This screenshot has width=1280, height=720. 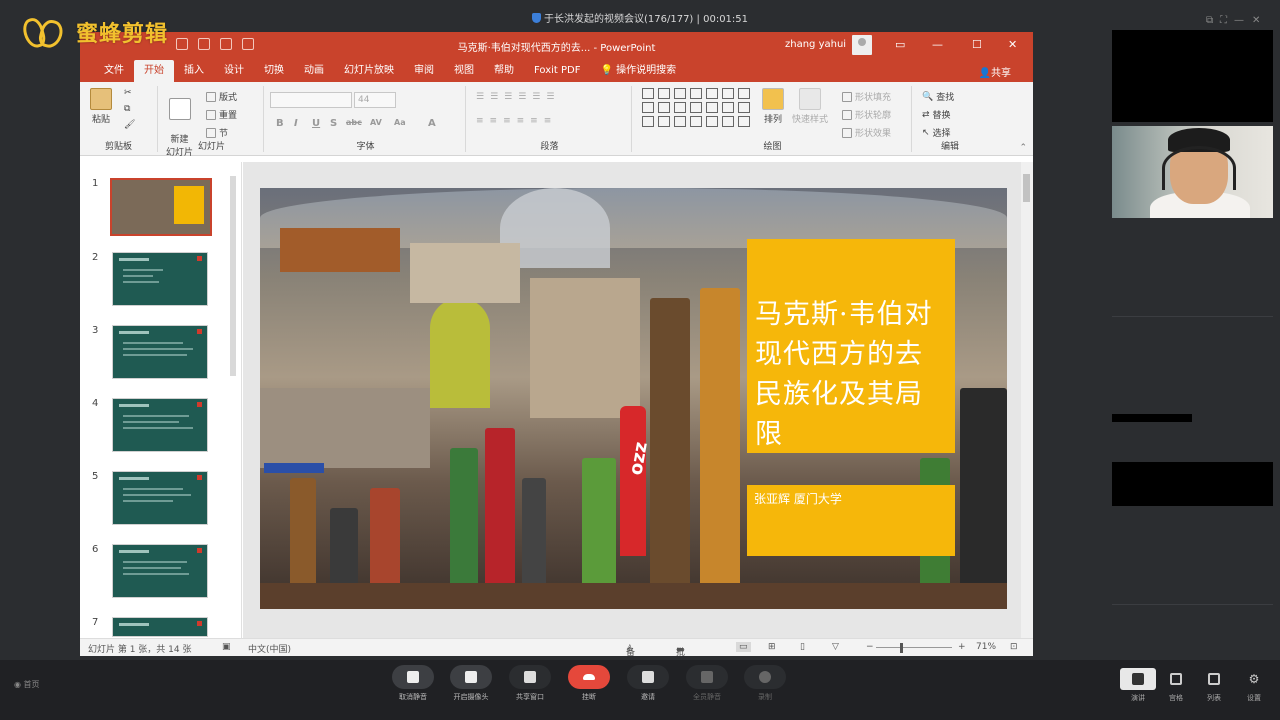 I want to click on camera-button: 开启摄像头, so click(x=471, y=683).